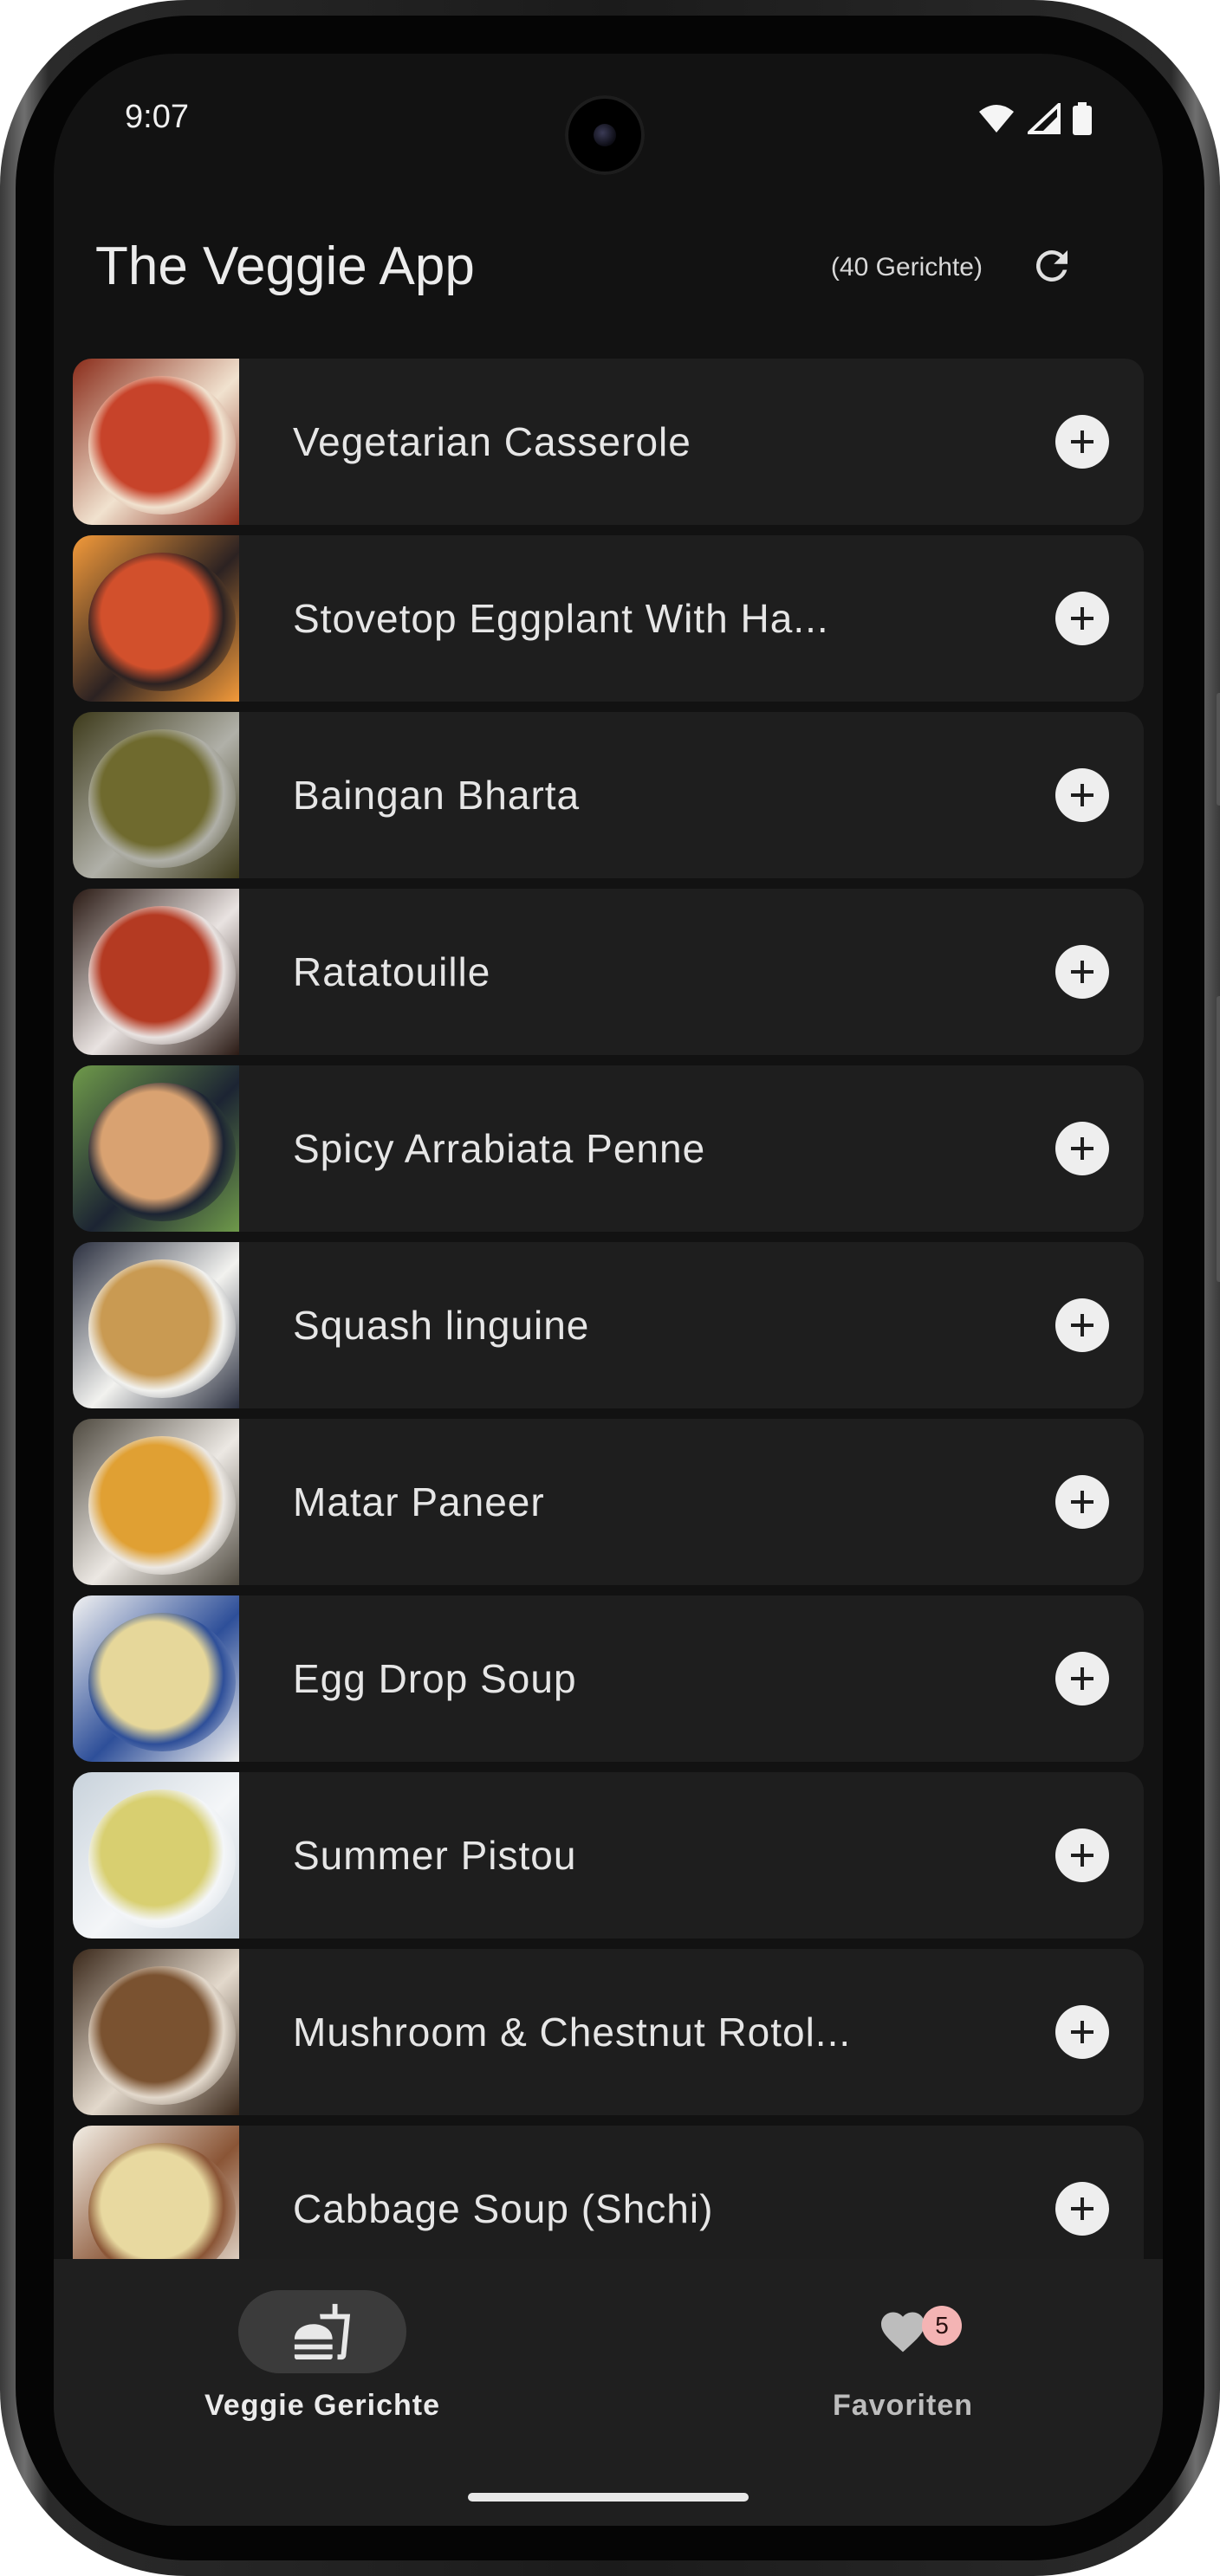 Image resolution: width=1220 pixels, height=2576 pixels. What do you see at coordinates (608, 972) in the screenshot?
I see `dish-list-item: Ratatouille` at bounding box center [608, 972].